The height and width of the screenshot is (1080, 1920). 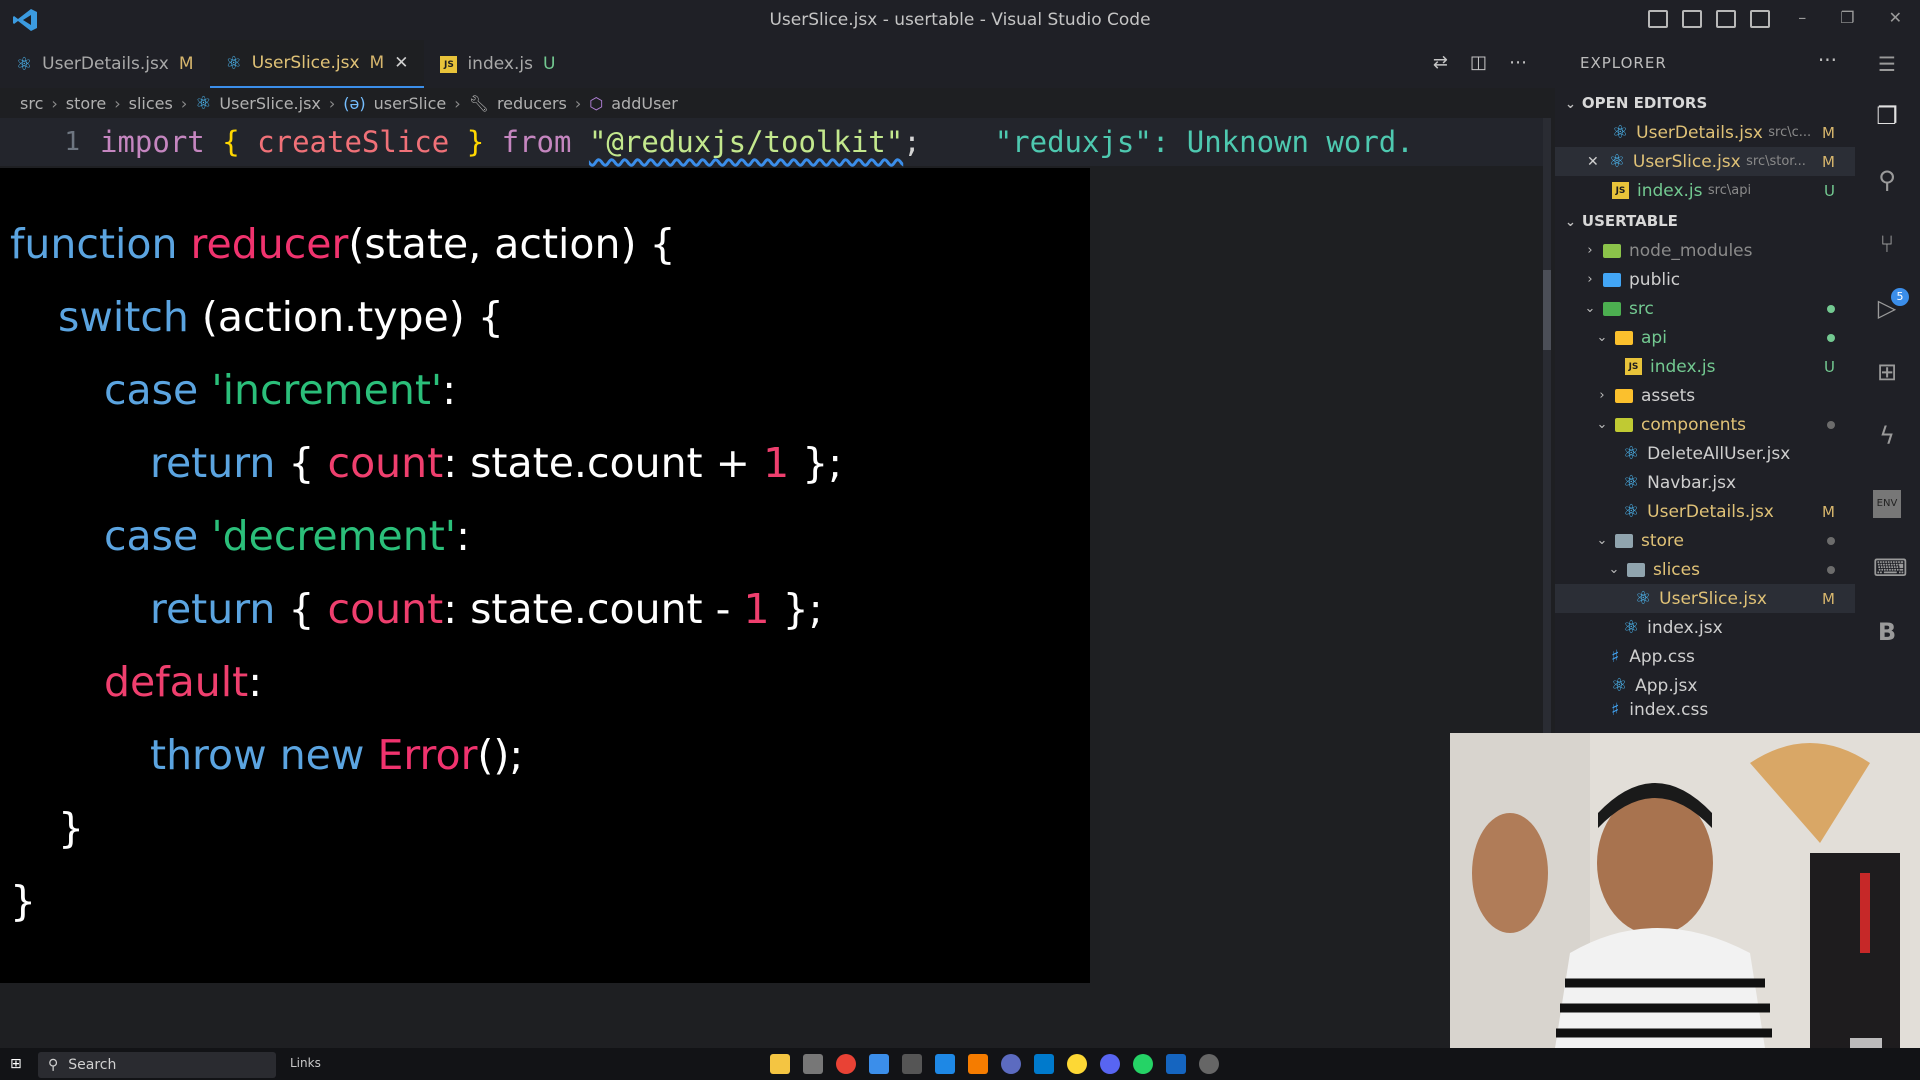 I want to click on tree-file: JS index.js U, so click(x=1705, y=366).